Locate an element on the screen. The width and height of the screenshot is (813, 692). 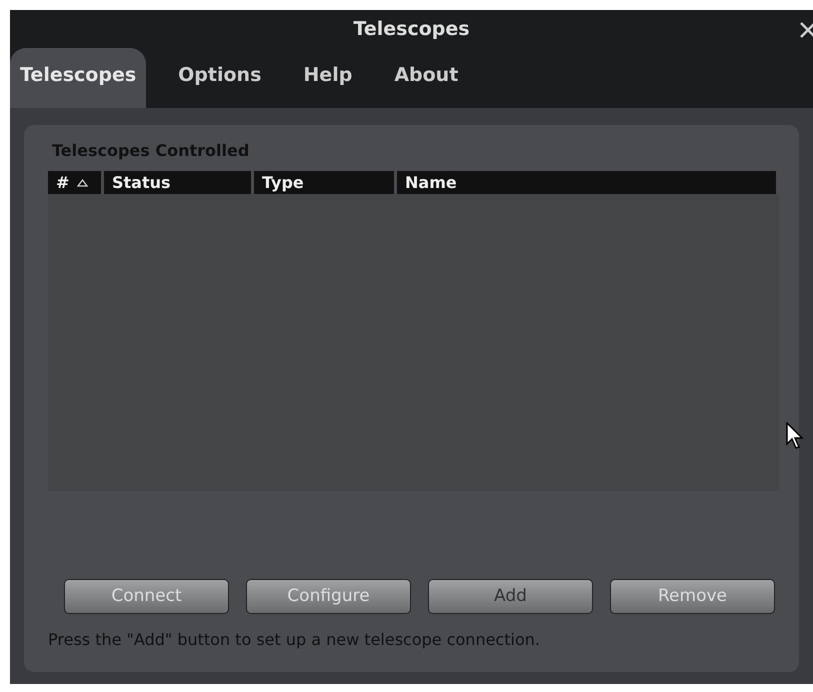
column-header: Type is located at coordinates (325, 182).